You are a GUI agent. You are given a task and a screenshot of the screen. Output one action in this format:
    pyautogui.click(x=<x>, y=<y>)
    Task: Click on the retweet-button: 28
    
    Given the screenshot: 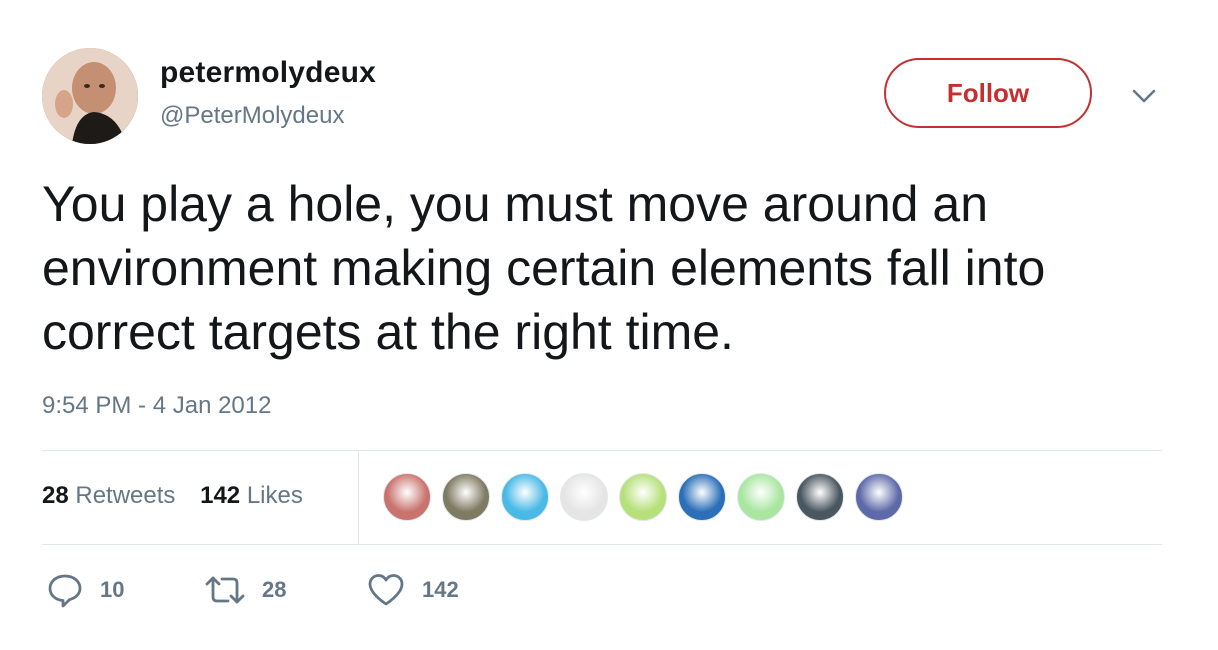 What is the action you would take?
    pyautogui.click(x=245, y=590)
    